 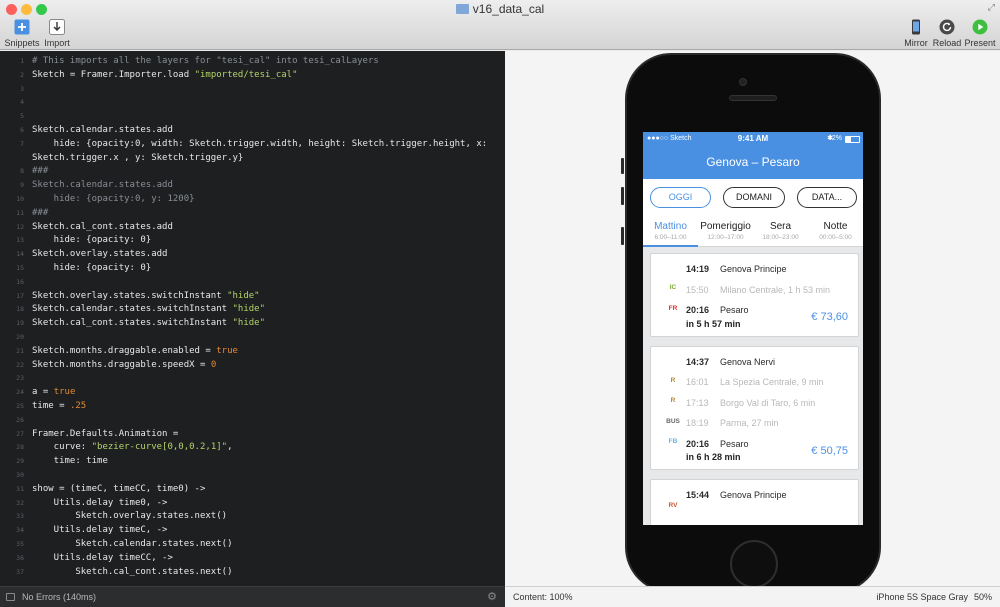 I want to click on code-line: 20, so click(x=252, y=337).